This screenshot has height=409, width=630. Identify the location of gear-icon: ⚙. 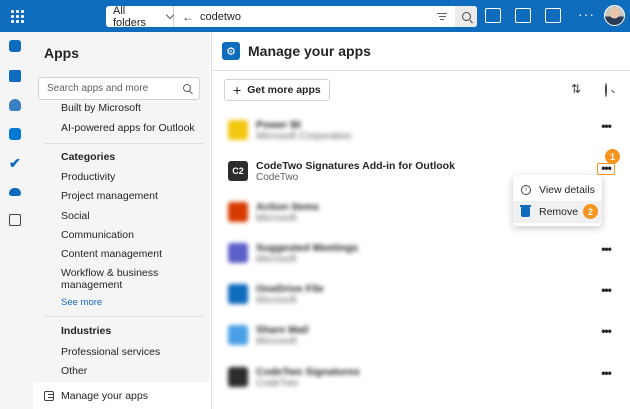
(231, 51).